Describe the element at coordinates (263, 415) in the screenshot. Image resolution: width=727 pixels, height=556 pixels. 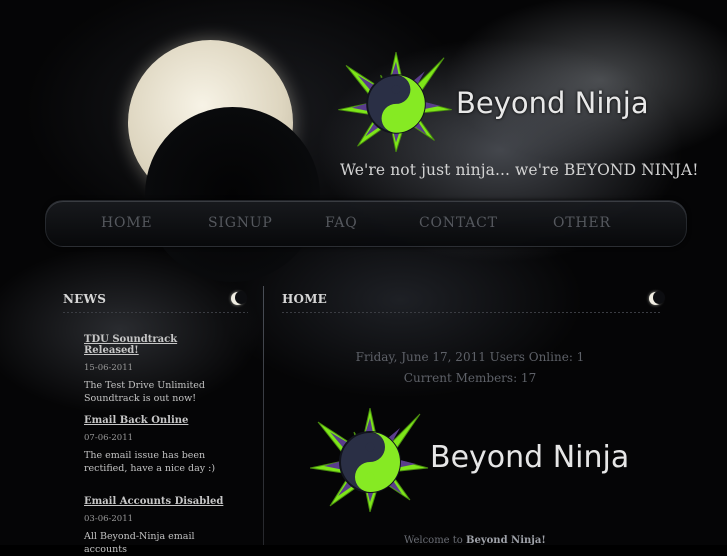
I see `column-divider` at that location.